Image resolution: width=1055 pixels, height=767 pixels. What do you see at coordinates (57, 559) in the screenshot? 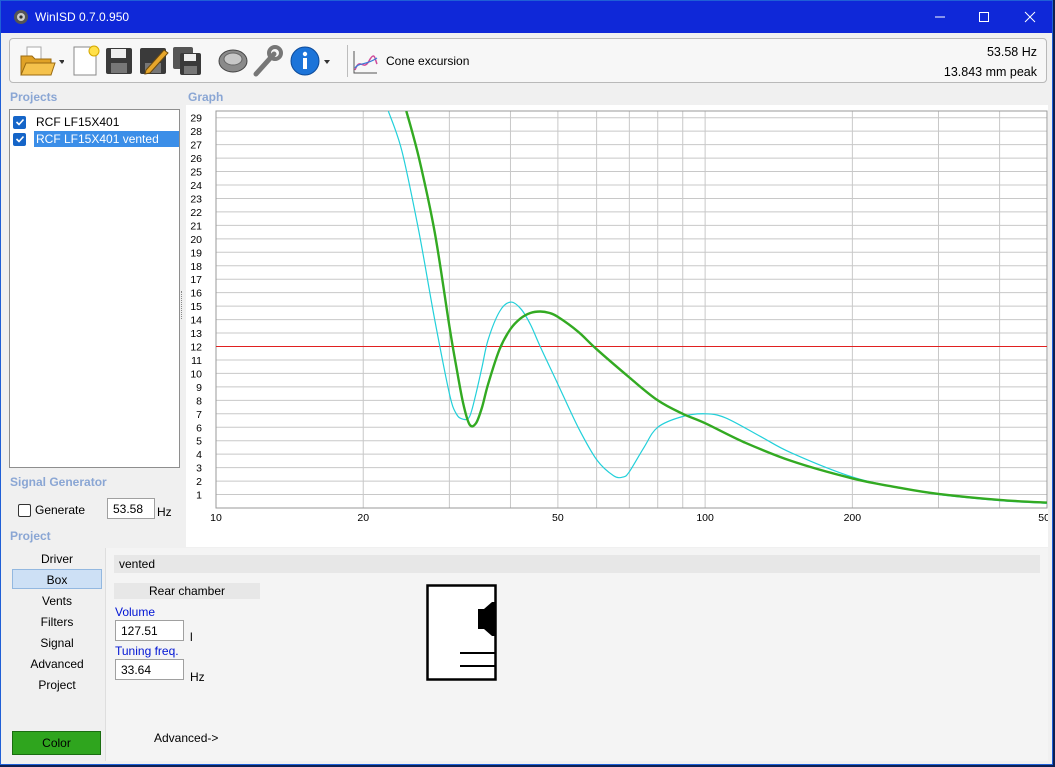
I see `nav-driver: Driver` at bounding box center [57, 559].